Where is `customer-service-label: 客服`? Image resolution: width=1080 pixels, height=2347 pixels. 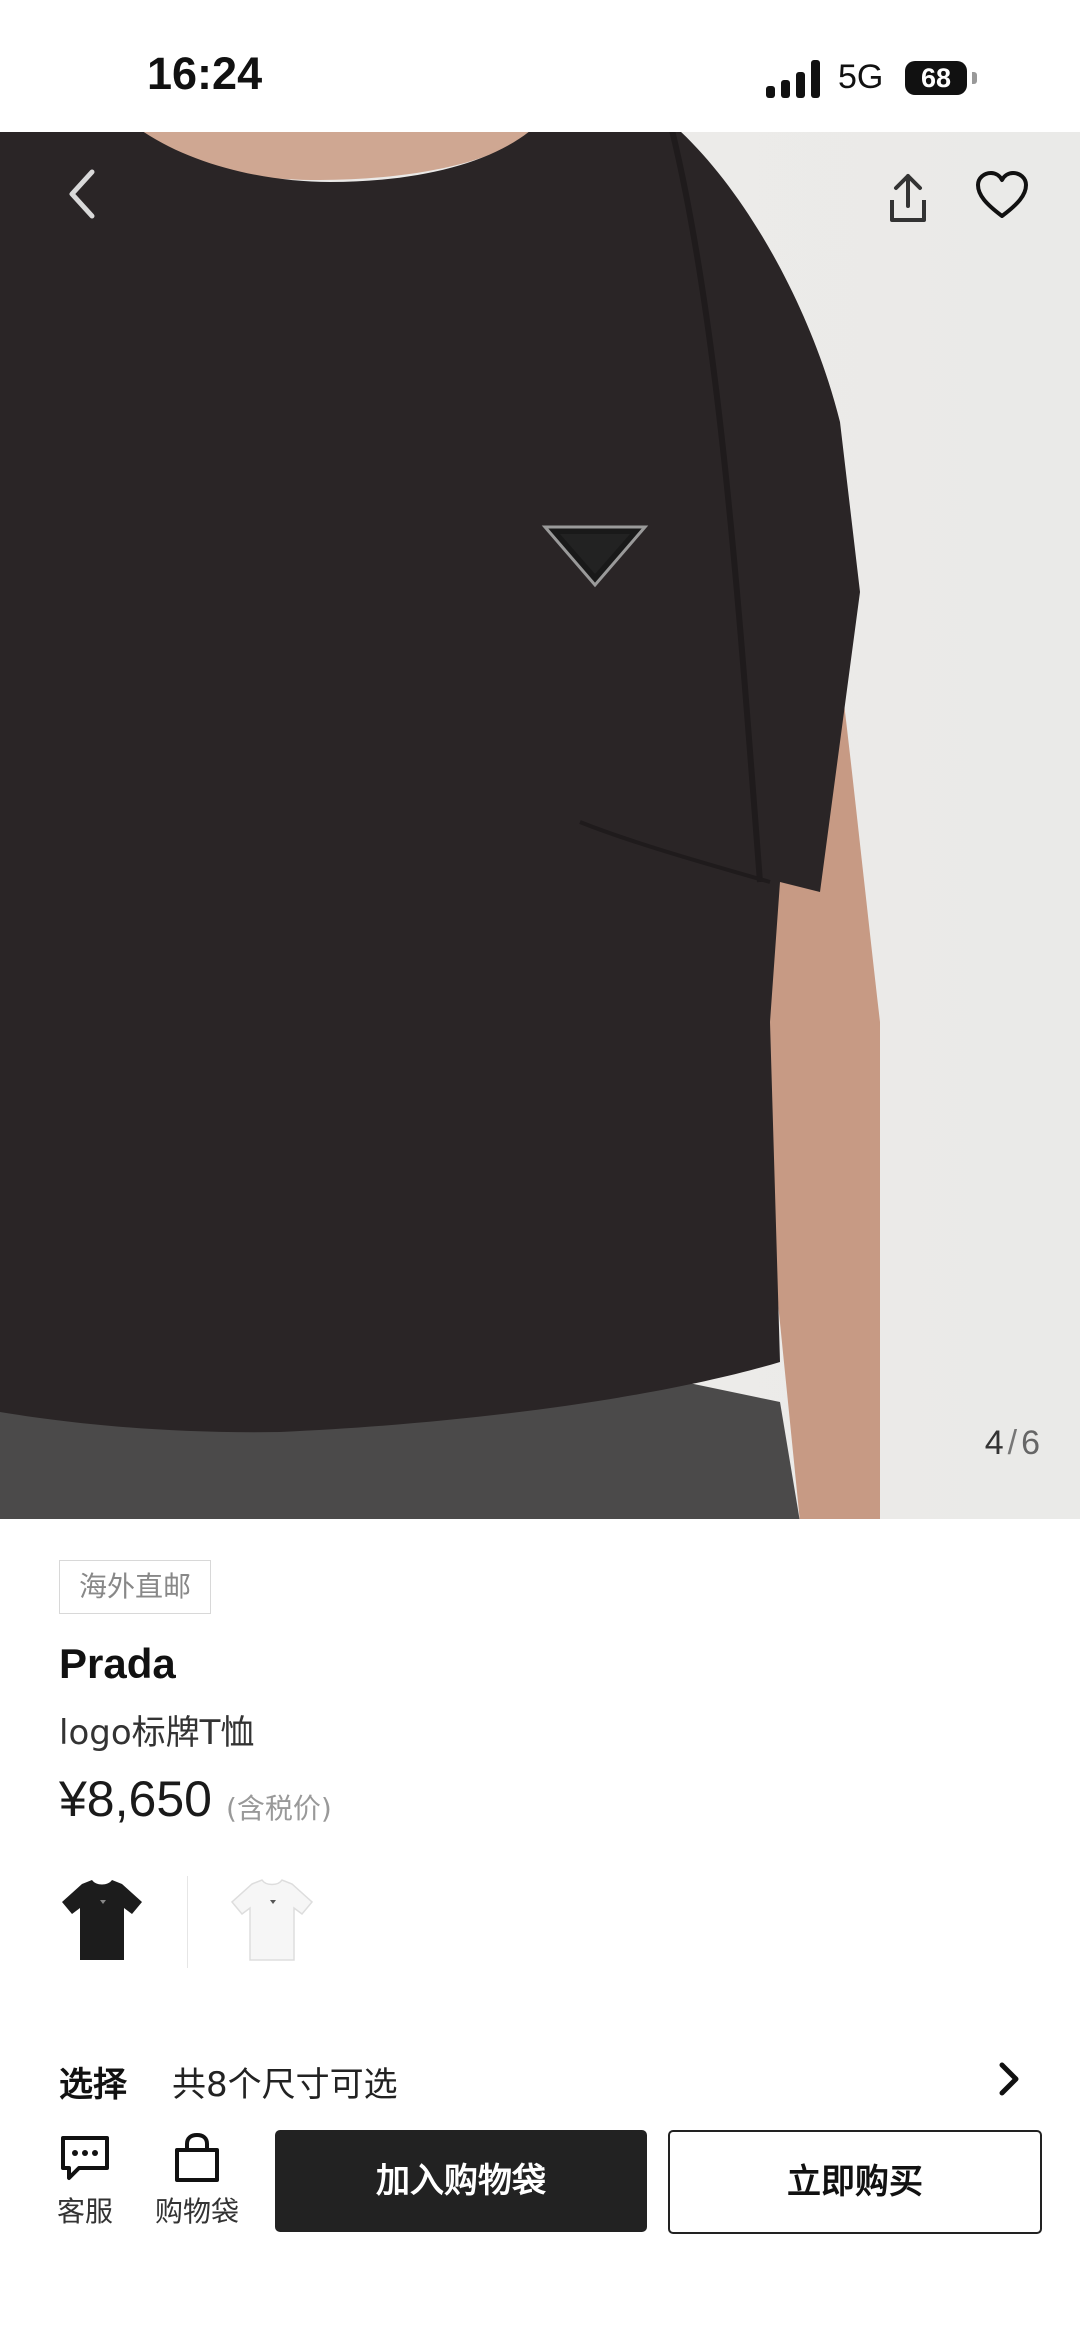
customer-service-label: 客服 is located at coordinates (84, 2211).